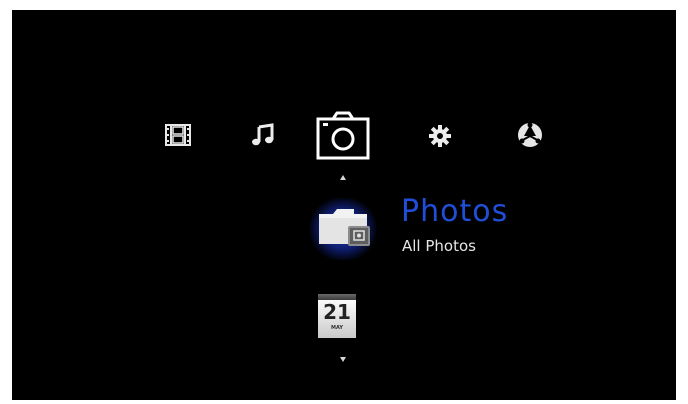  Describe the element at coordinates (343, 177) in the screenshot. I see `scroll-up-arrow-icon` at that location.